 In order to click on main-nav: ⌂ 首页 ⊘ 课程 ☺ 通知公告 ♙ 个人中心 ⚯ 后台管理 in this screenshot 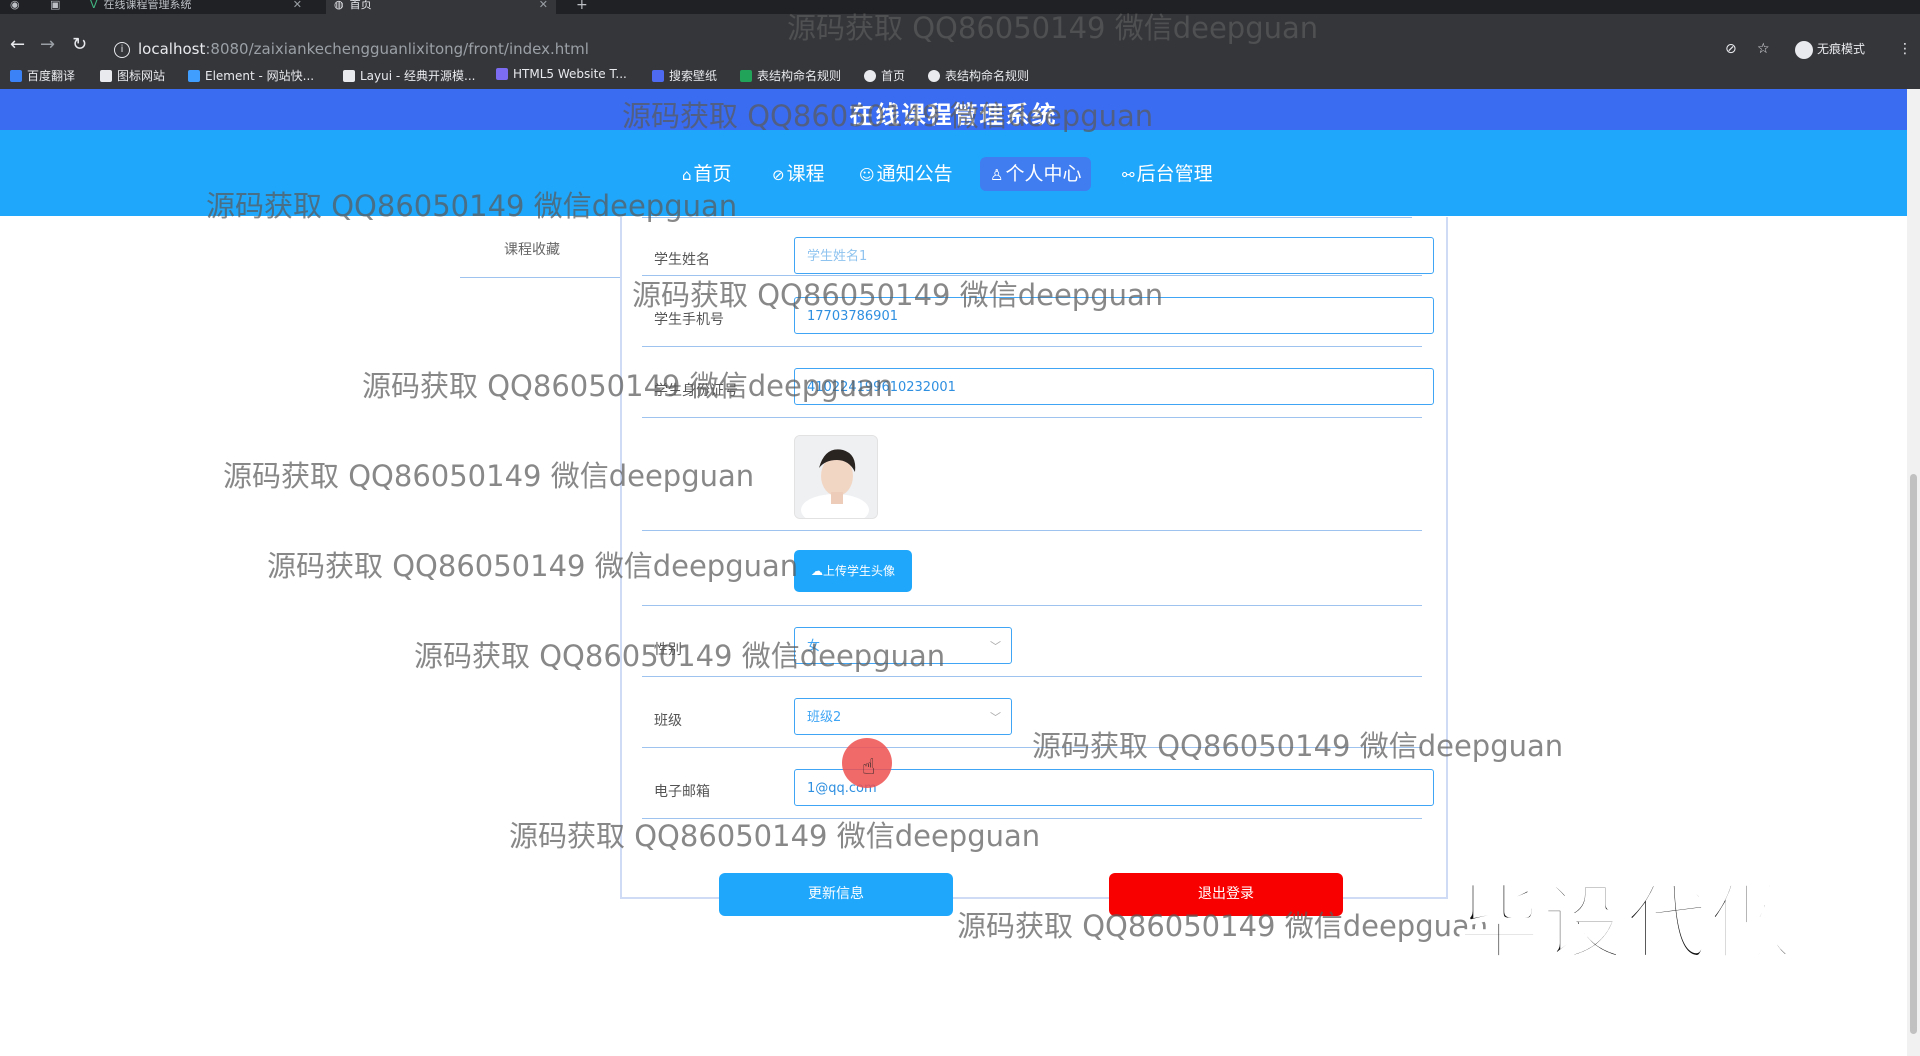, I will do `click(953, 173)`.